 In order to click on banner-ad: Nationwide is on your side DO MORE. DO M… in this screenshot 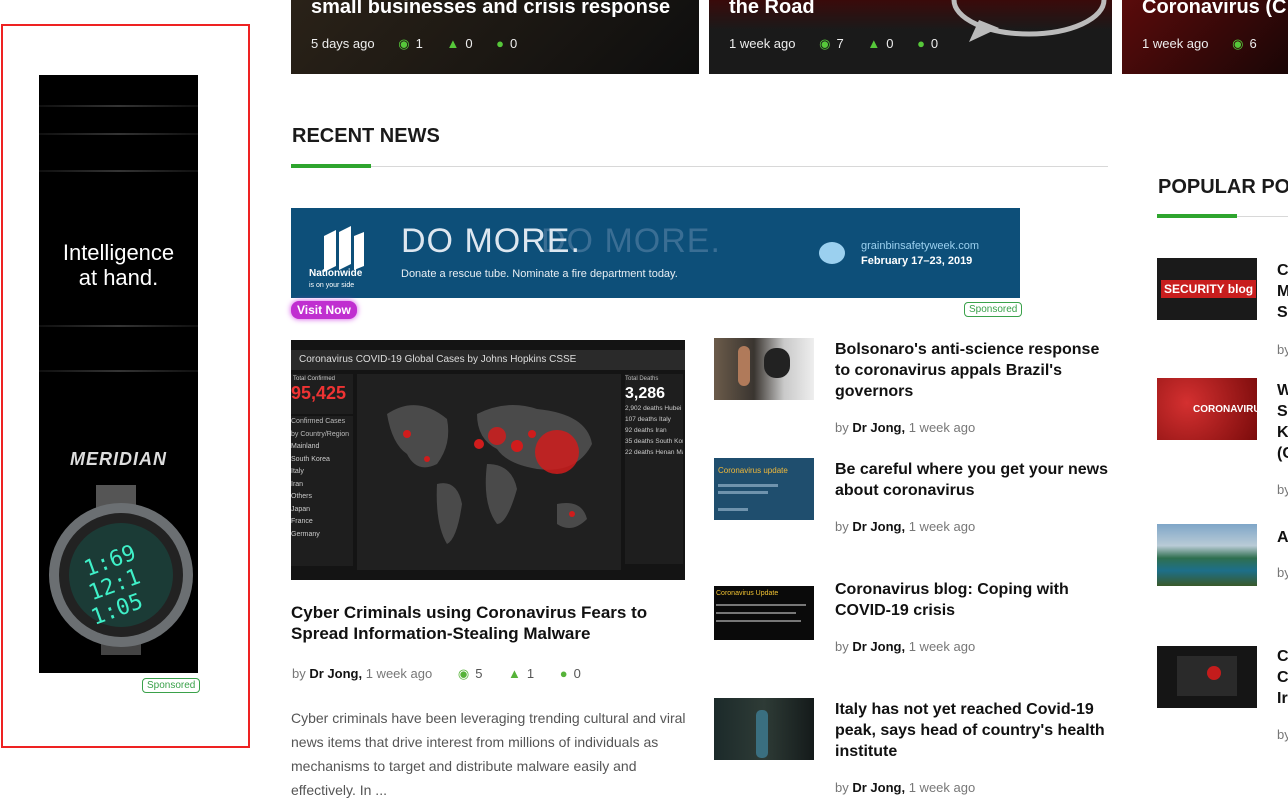, I will do `click(655, 253)`.